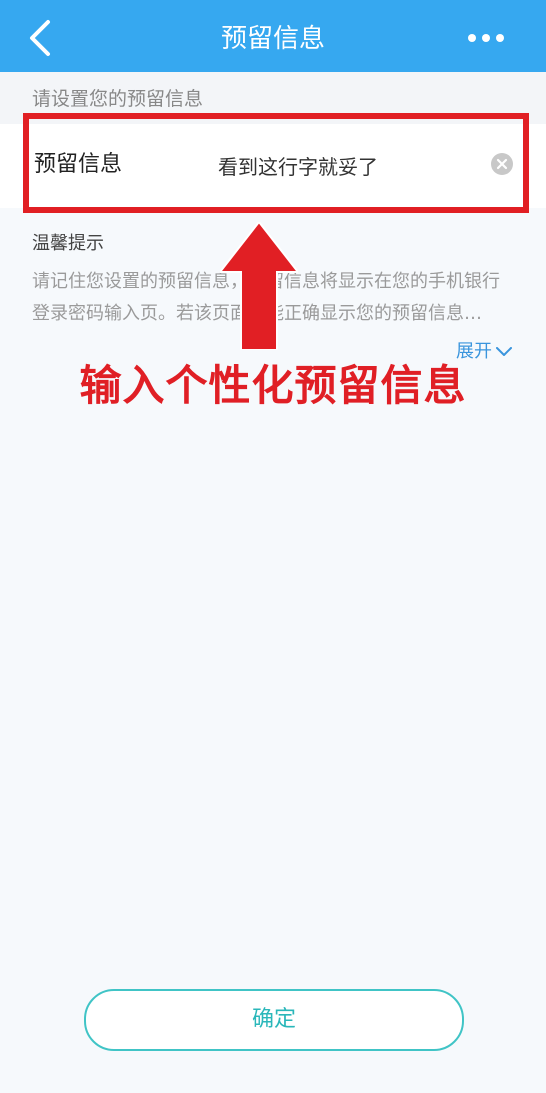 Image resolution: width=546 pixels, height=1093 pixels. What do you see at coordinates (343, 165) in the screenshot?
I see `reserved-info-input` at bounding box center [343, 165].